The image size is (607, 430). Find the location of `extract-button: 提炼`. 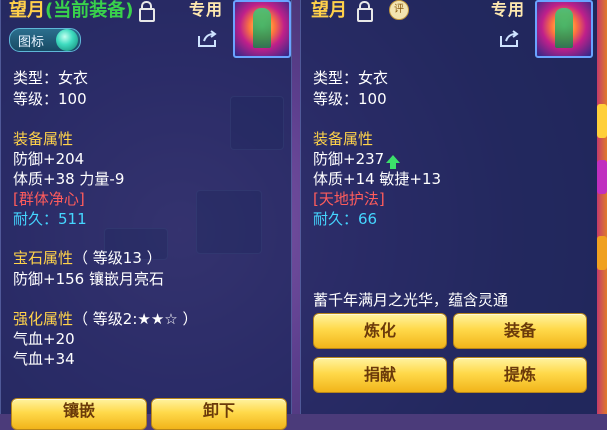

extract-button: 提炼 is located at coordinates (520, 375).